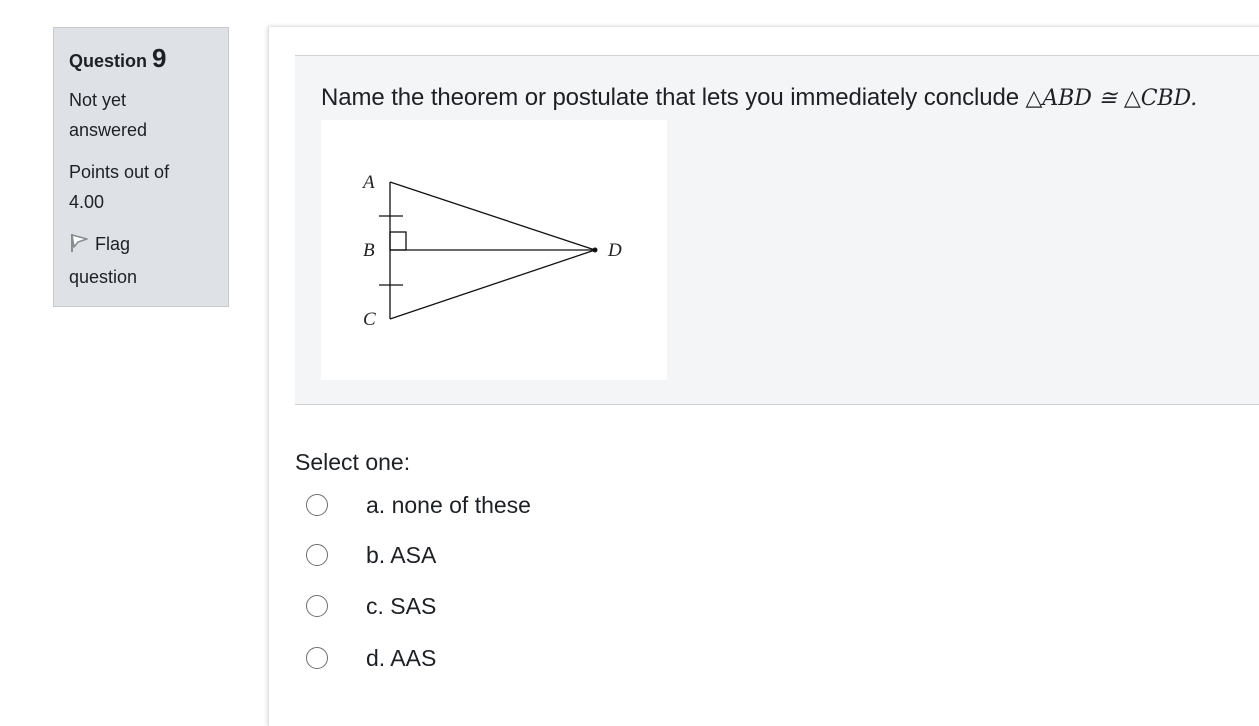  I want to click on answer-label: a. none of these, so click(448, 505).